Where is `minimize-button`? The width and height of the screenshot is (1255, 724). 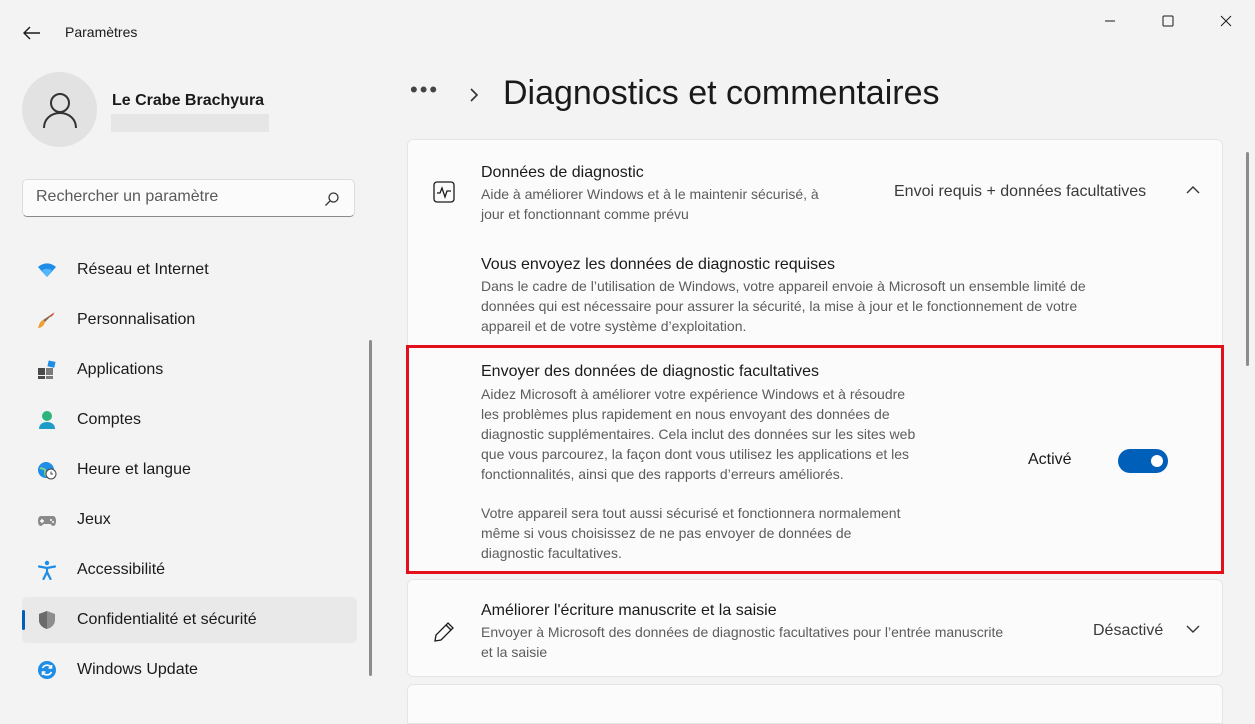 minimize-button is located at coordinates (1110, 21).